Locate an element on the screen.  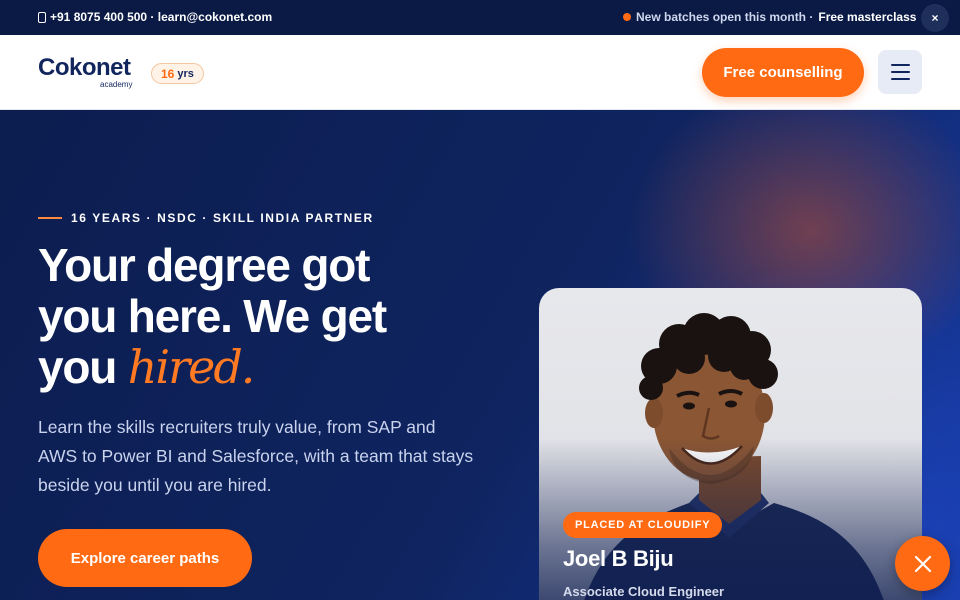
phone-icon is located at coordinates (42, 17).